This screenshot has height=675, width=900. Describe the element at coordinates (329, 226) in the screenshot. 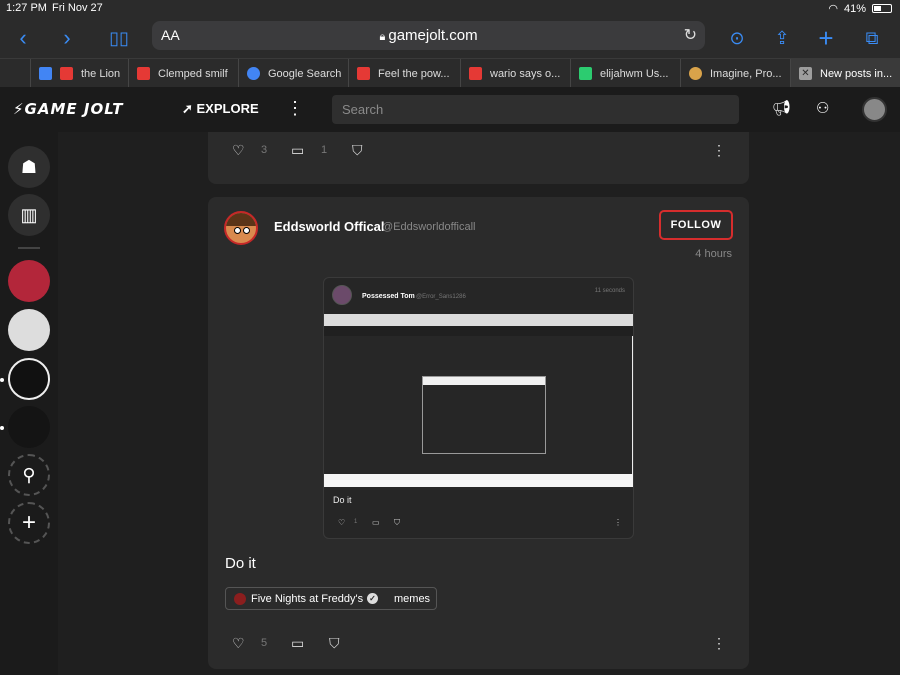

I see `author-name: Eddsworld Offical` at that location.